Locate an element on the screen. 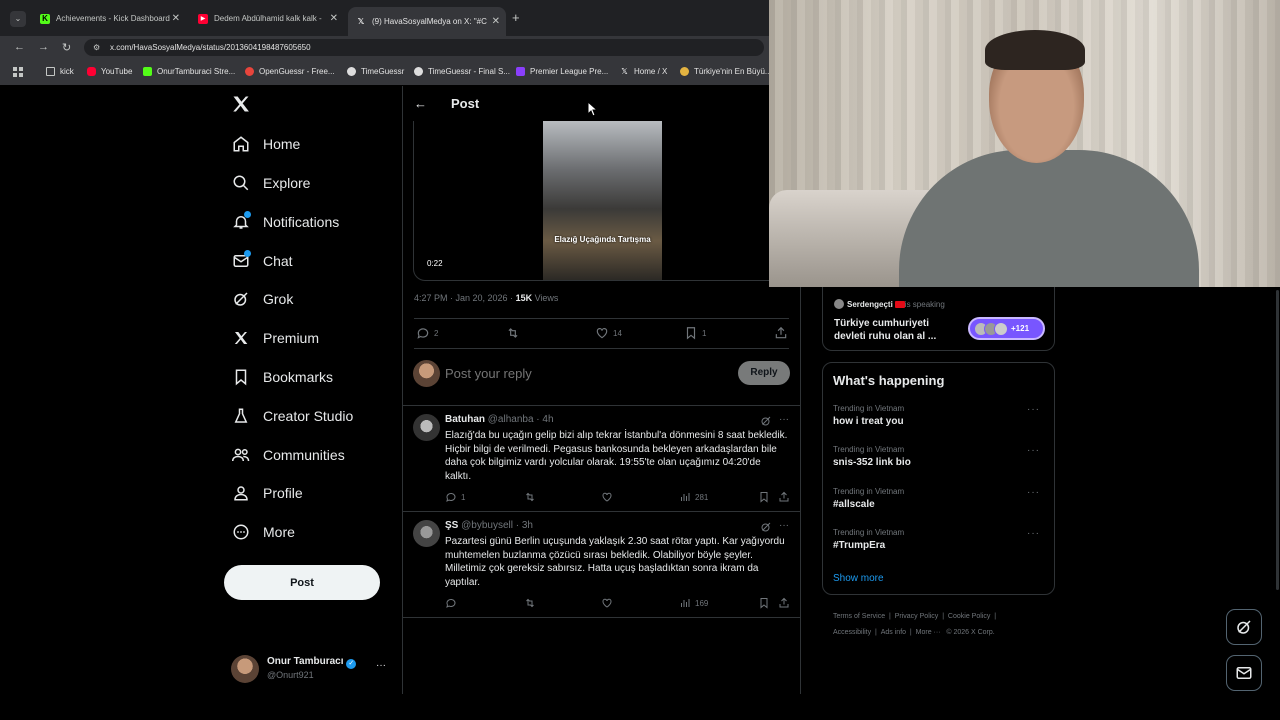 This screenshot has height=720, width=1280. trend-item: Trending in Vietnam how i treat you ··· is located at coordinates (938, 423).